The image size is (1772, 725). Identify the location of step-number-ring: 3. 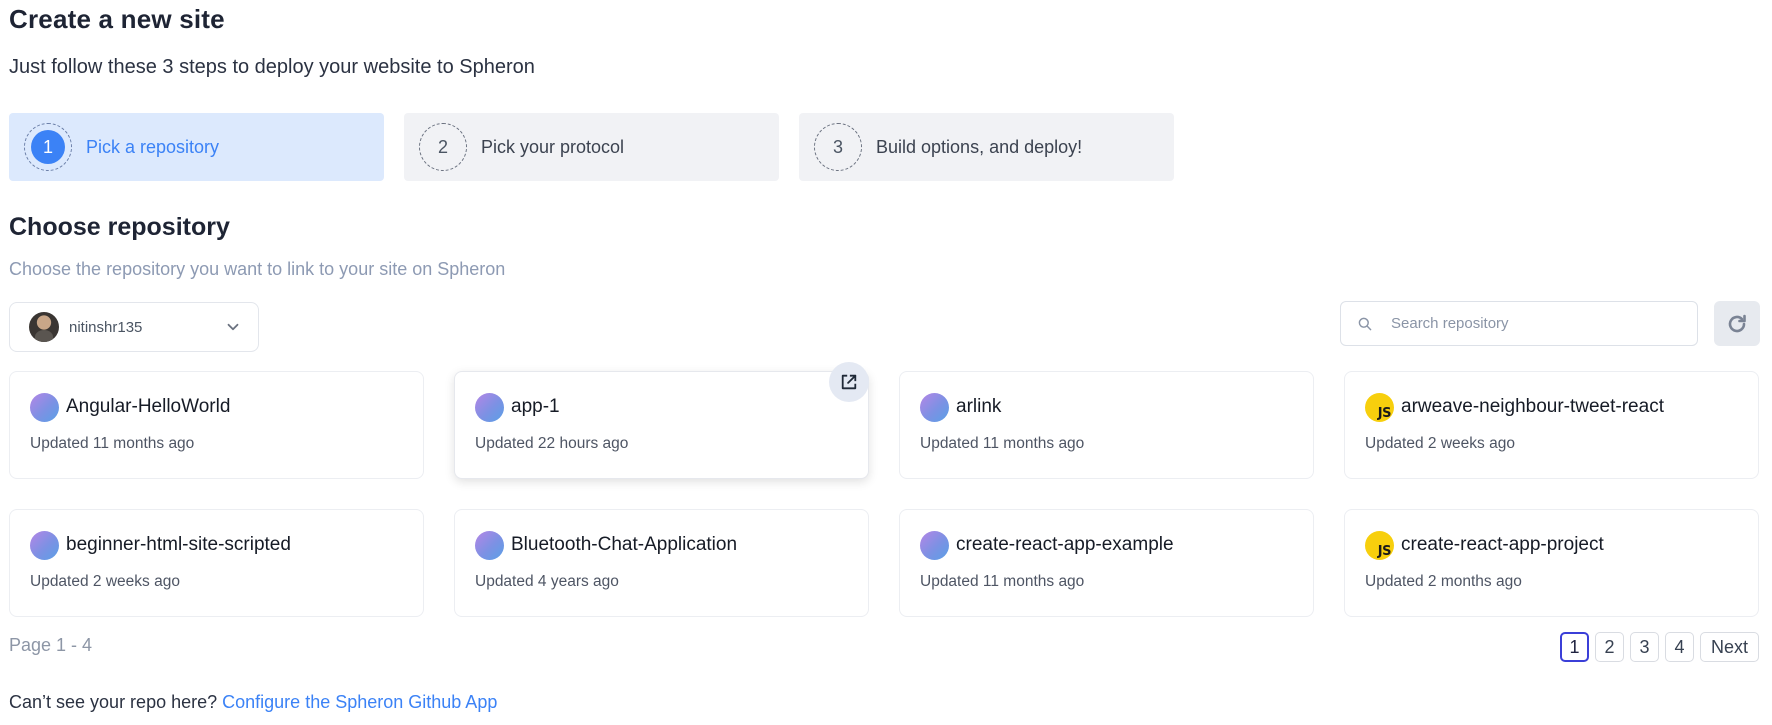
(838, 147).